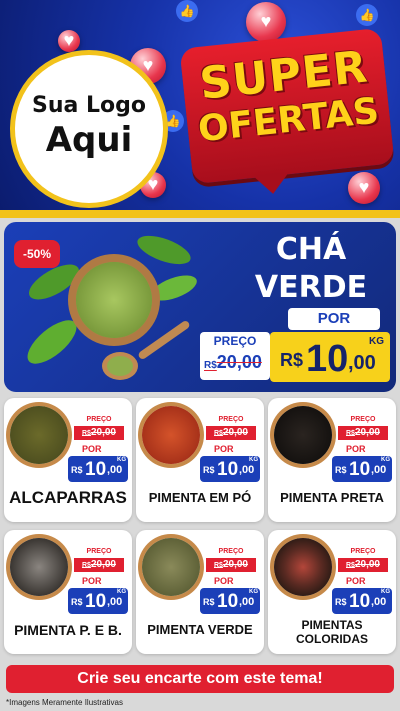  Describe the element at coordinates (200, 679) in the screenshot. I see `create-flyer-button: Crie seu encarte com este tema!` at that location.